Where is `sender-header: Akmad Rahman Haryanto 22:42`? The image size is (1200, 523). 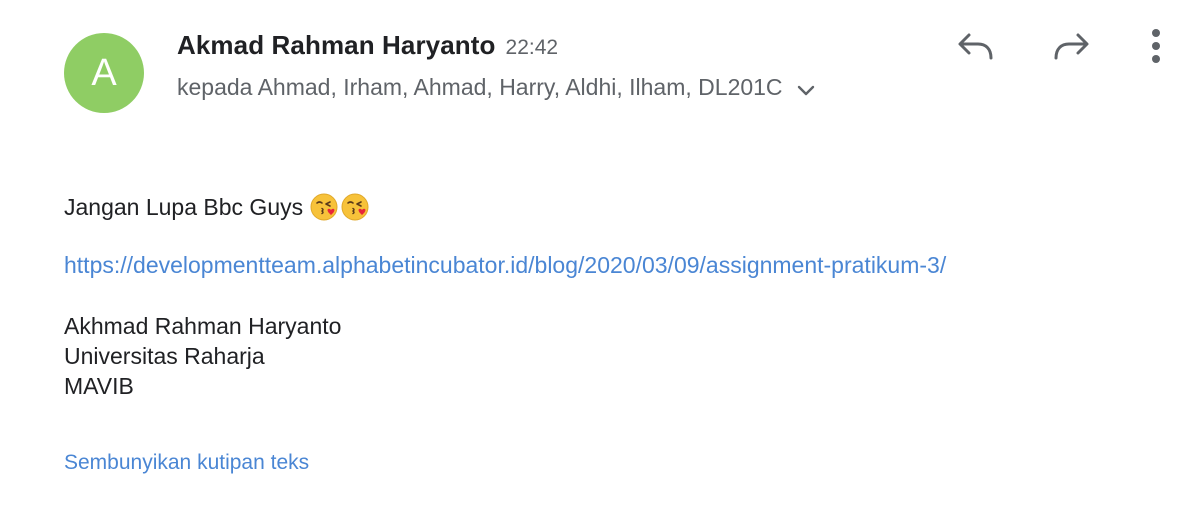 sender-header: Akmad Rahman Haryanto 22:42 is located at coordinates (367, 45).